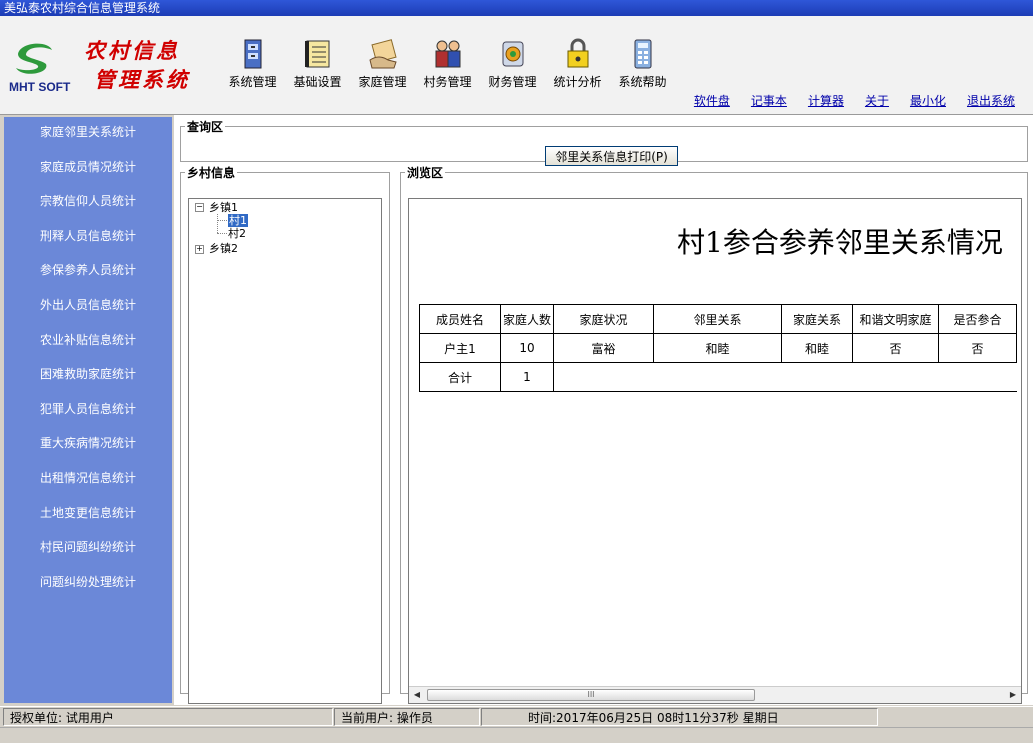  I want to click on column-header: 家庭人数, so click(527, 319).